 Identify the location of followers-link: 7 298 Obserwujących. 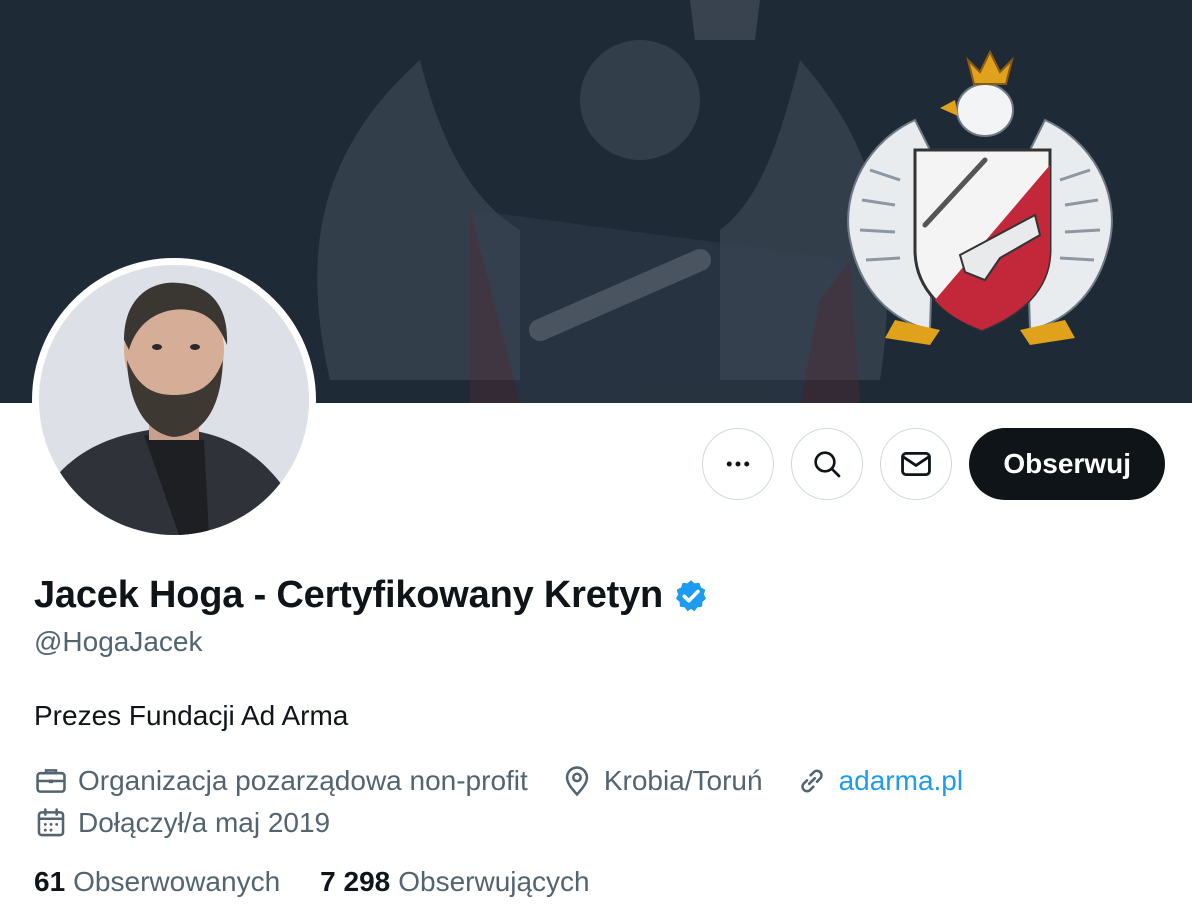
(454, 882).